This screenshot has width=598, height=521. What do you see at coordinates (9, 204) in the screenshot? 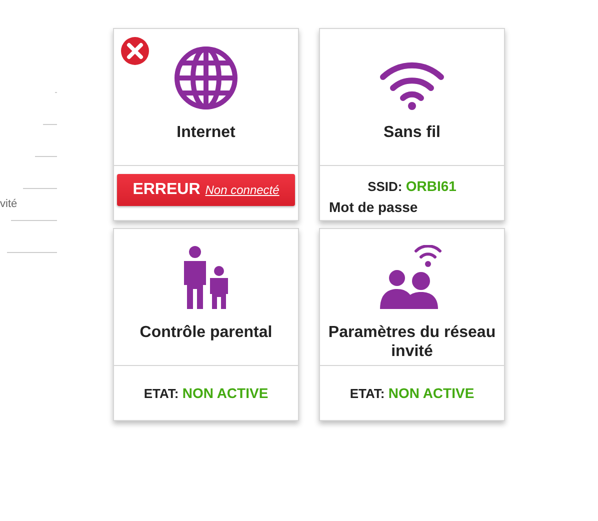
I see `sidebar-item: vité` at bounding box center [9, 204].